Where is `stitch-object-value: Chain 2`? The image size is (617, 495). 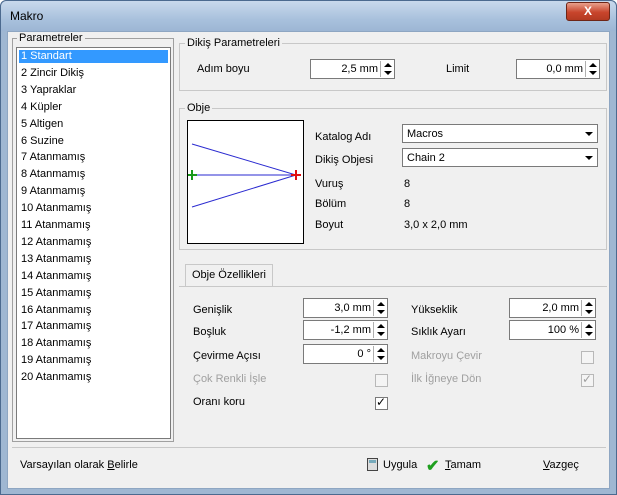
stitch-object-value: Chain 2 is located at coordinates (426, 158).